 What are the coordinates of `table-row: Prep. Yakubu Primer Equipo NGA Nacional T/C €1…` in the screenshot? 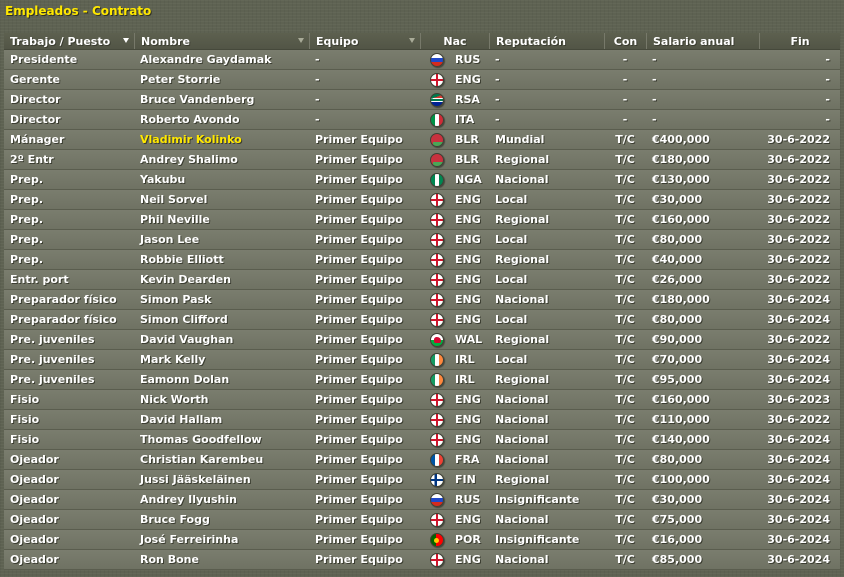 It's located at (422, 180).